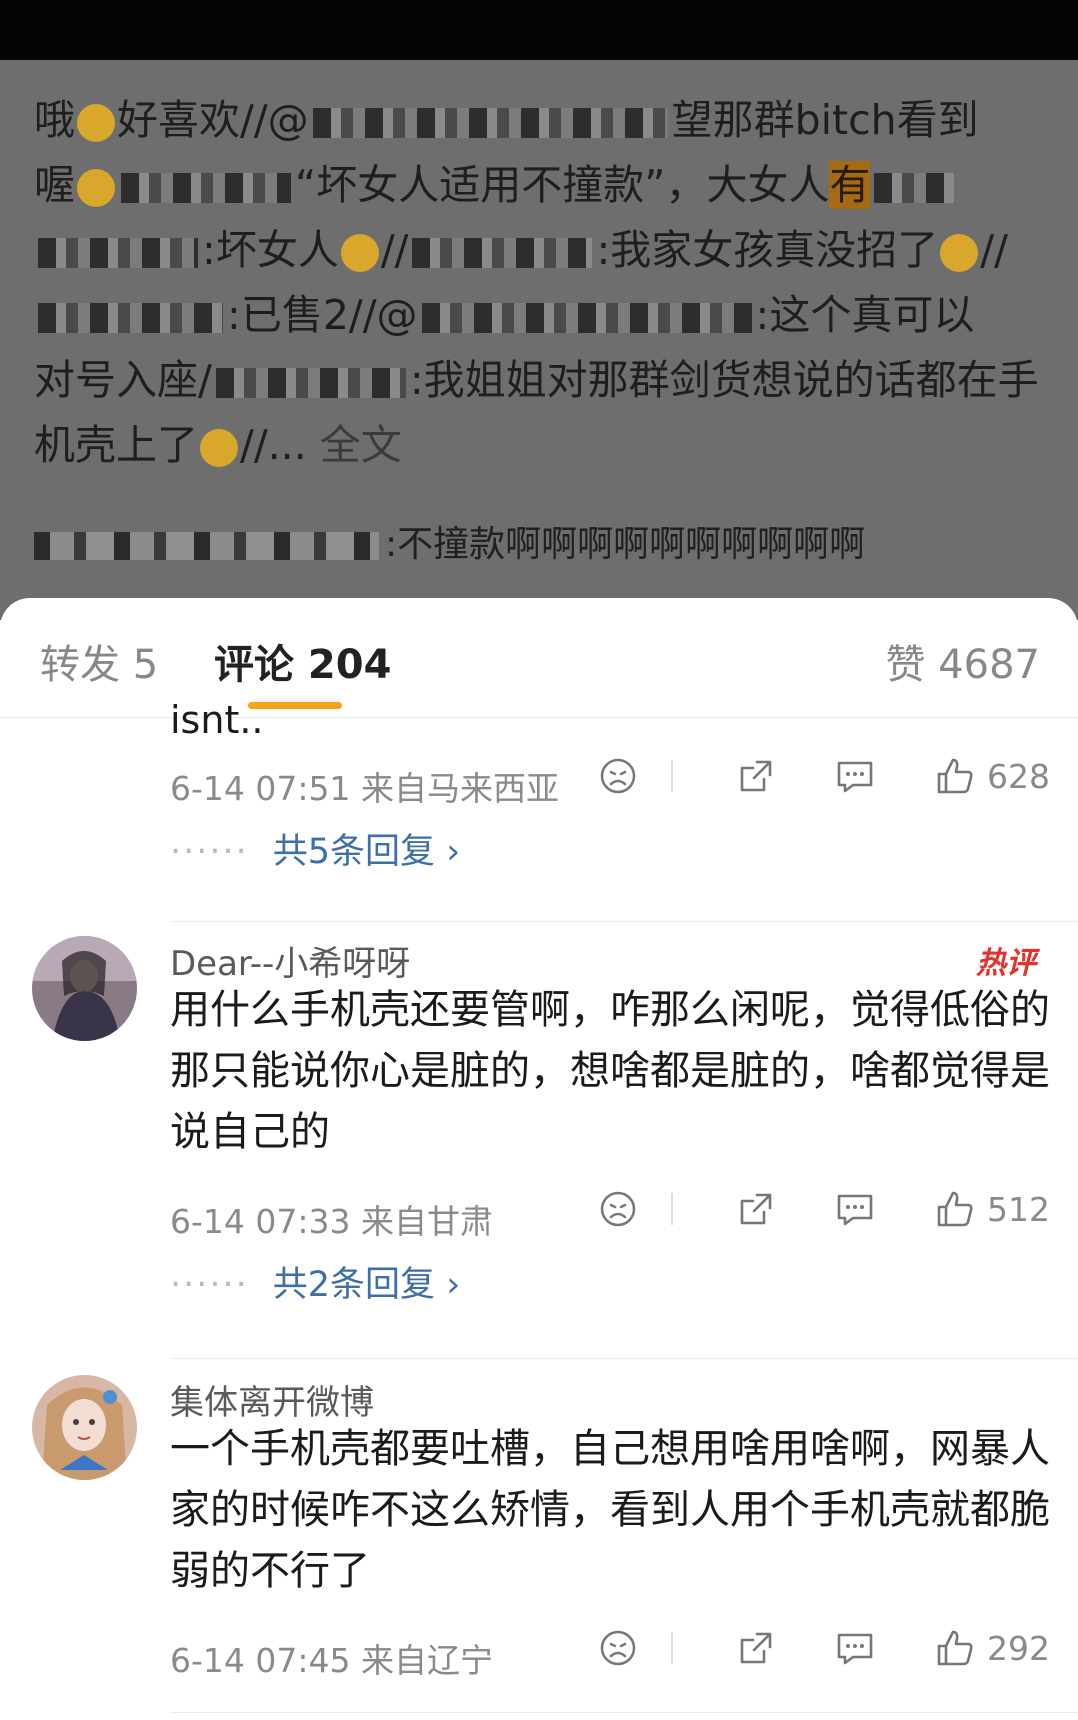 Image resolution: width=1078 pixels, height=1720 pixels. What do you see at coordinates (331, 1660) in the screenshot?
I see `comment-time: 6-14 07:45 来自辽宁` at bounding box center [331, 1660].